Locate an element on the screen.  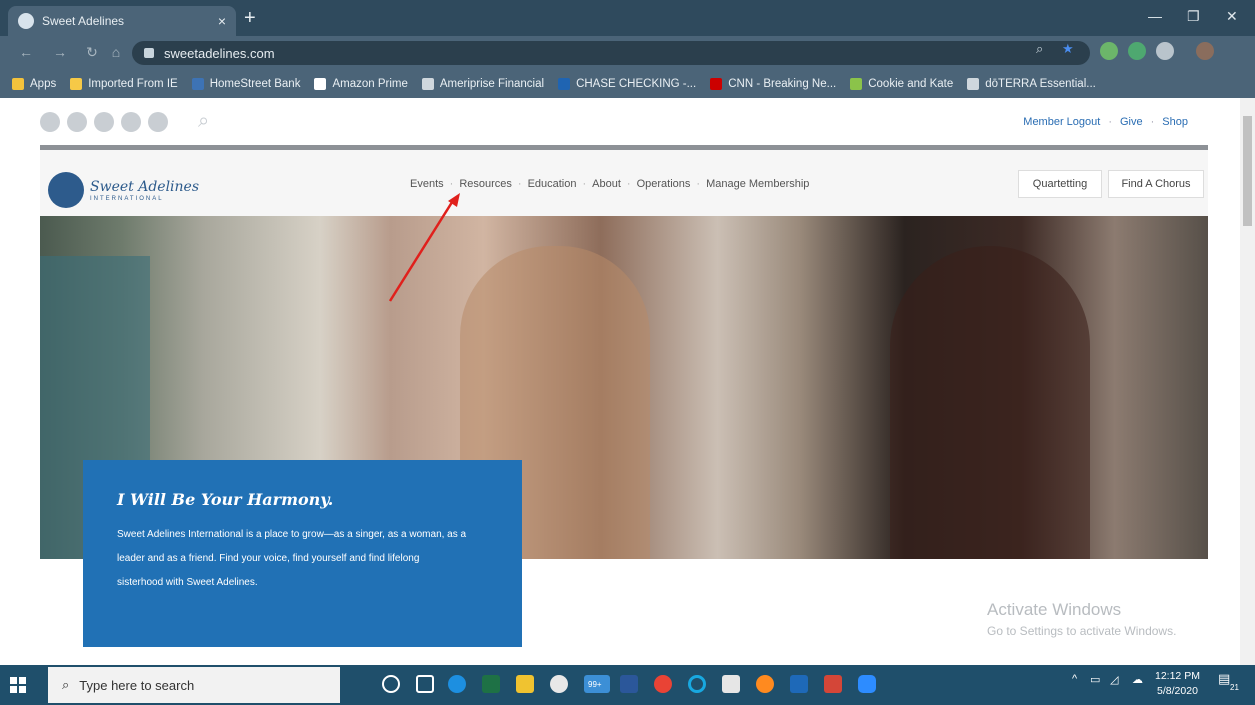
pinterest-icon is located at coordinates (131, 122).